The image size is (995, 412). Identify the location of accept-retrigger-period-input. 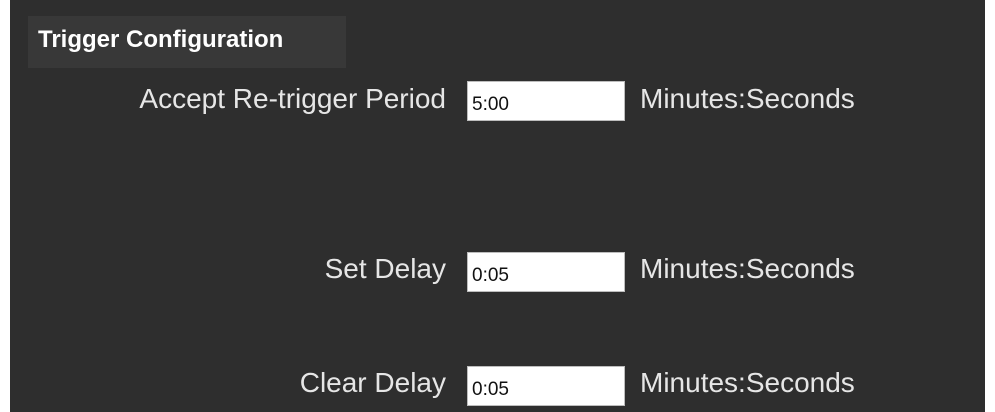
(546, 101).